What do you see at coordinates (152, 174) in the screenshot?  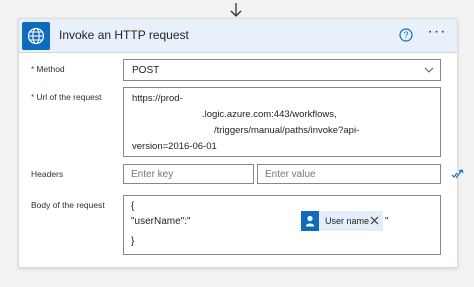 I see `header-key-placeholder: Enter key` at bounding box center [152, 174].